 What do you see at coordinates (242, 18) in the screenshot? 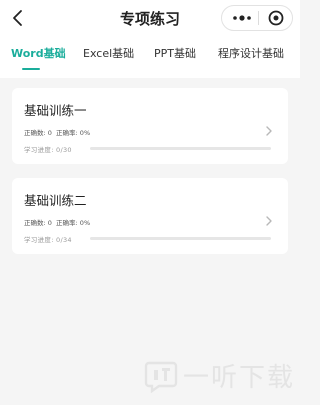
I see `more-dots-icon` at bounding box center [242, 18].